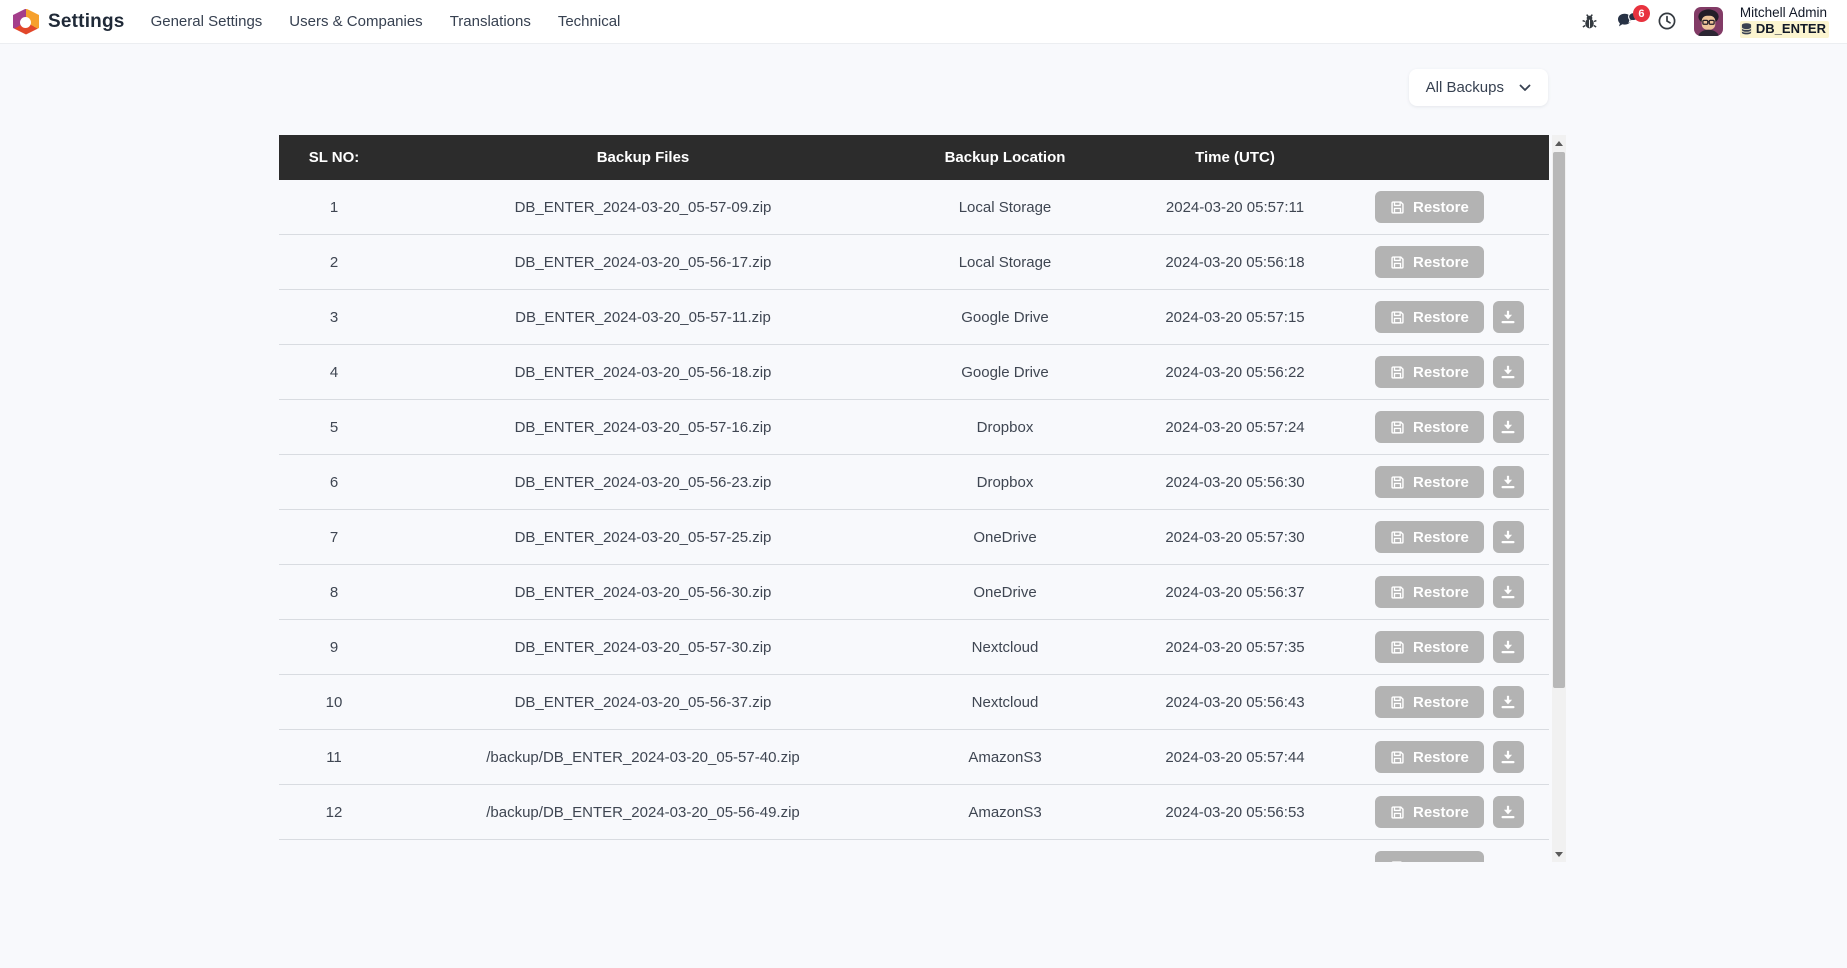  What do you see at coordinates (1235, 702) in the screenshot?
I see `cell-time-utc: 2024-03-20 05:56:43` at bounding box center [1235, 702].